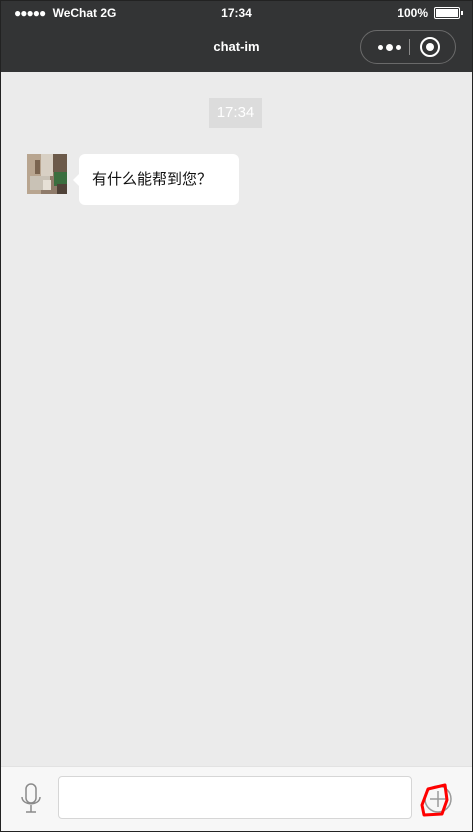  What do you see at coordinates (448, 13) in the screenshot?
I see `battery-icon` at bounding box center [448, 13].